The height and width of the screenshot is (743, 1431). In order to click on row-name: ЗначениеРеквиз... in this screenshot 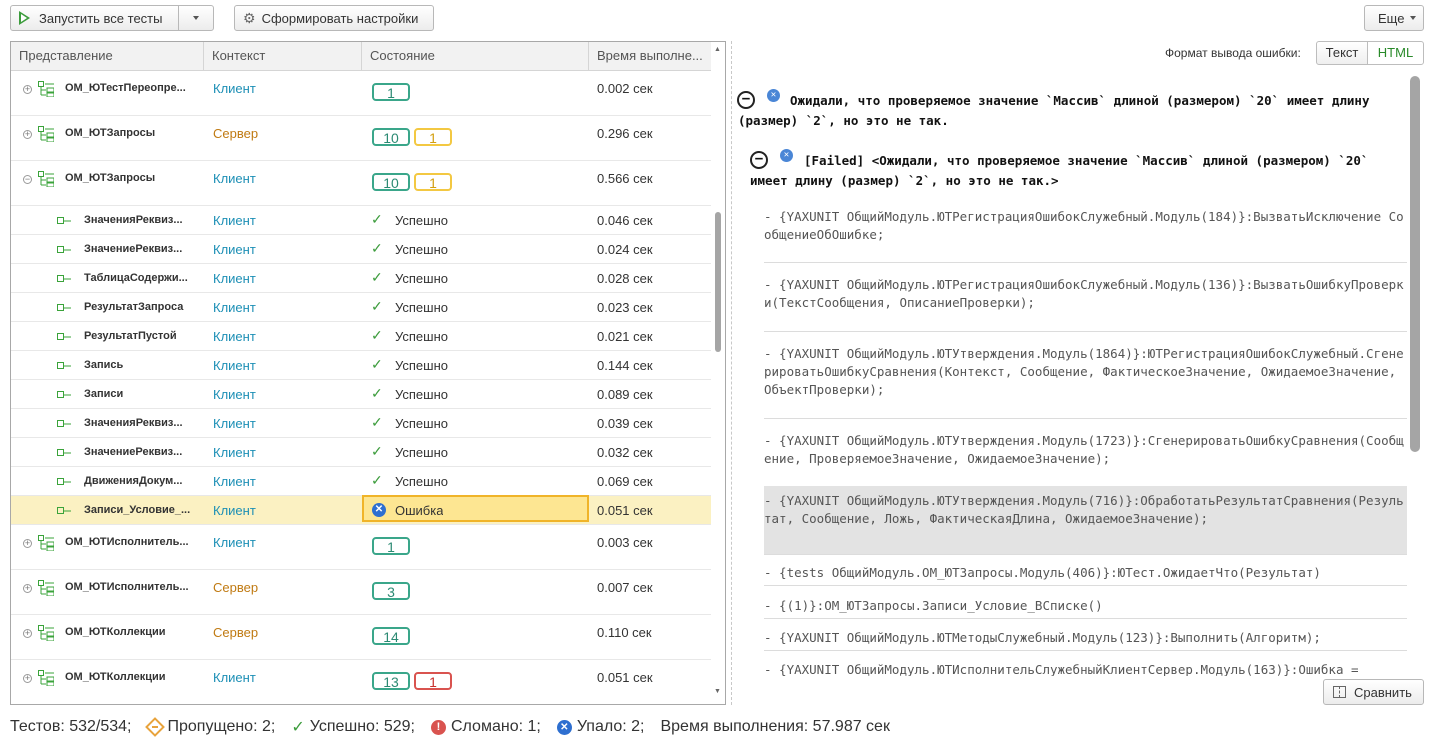, I will do `click(133, 249)`.